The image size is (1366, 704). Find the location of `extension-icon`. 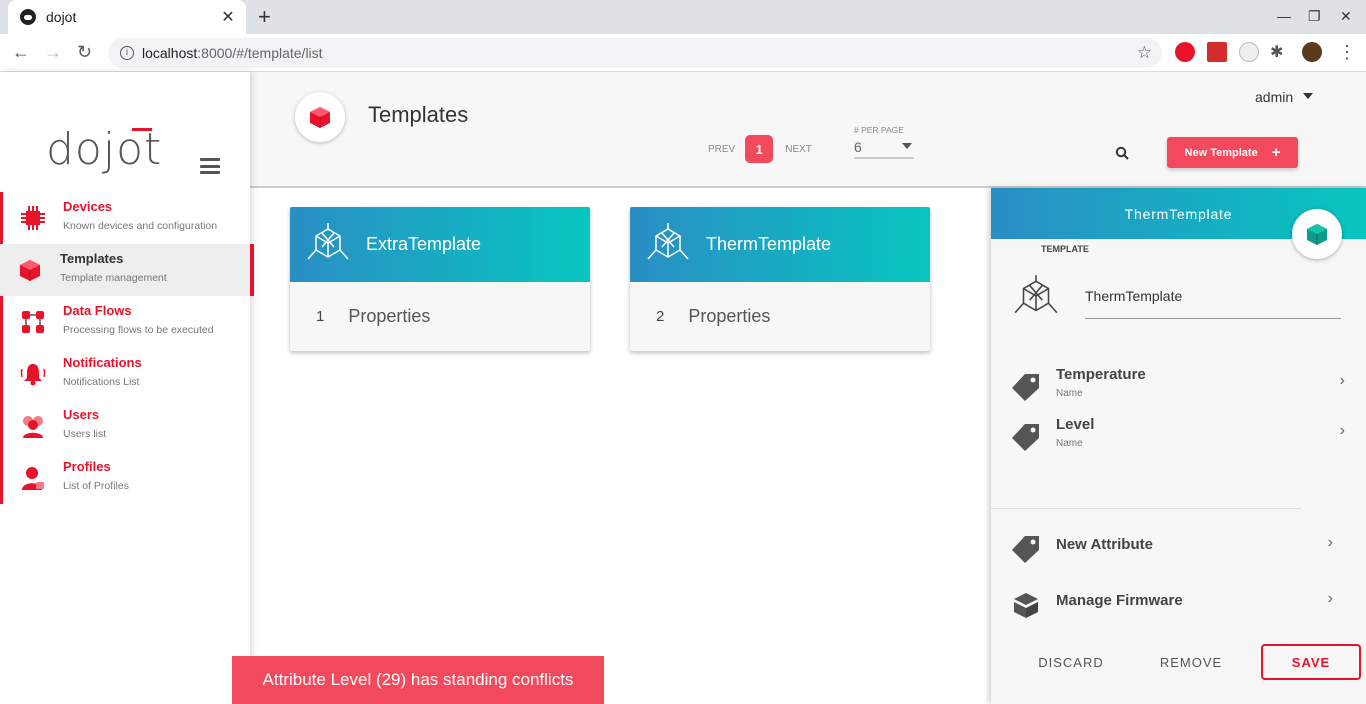

extension-icon is located at coordinates (1217, 52).